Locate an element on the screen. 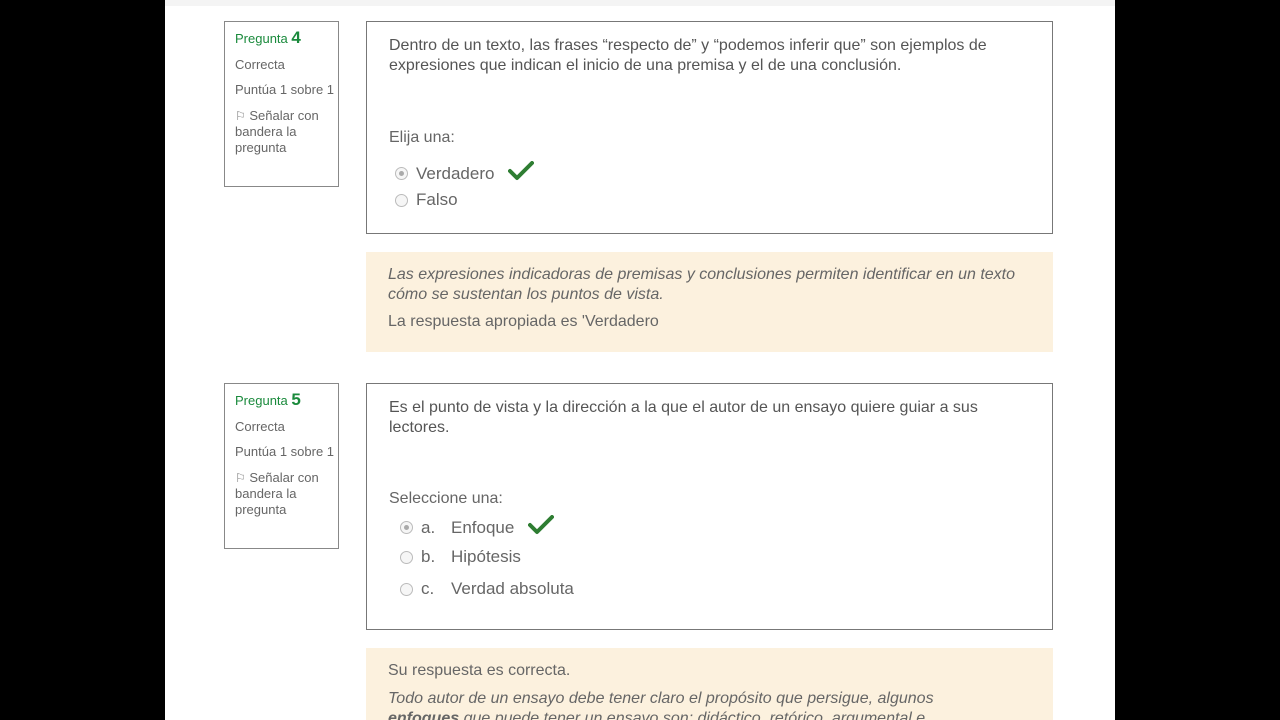 The height and width of the screenshot is (720, 1280). option-letter: c. is located at coordinates (428, 588).